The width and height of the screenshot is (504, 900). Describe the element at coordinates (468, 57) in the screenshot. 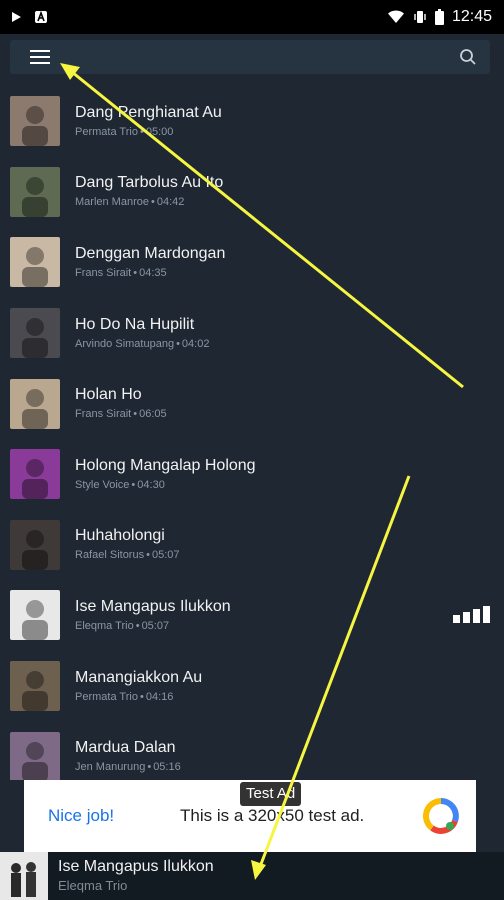

I see `search-icon` at that location.